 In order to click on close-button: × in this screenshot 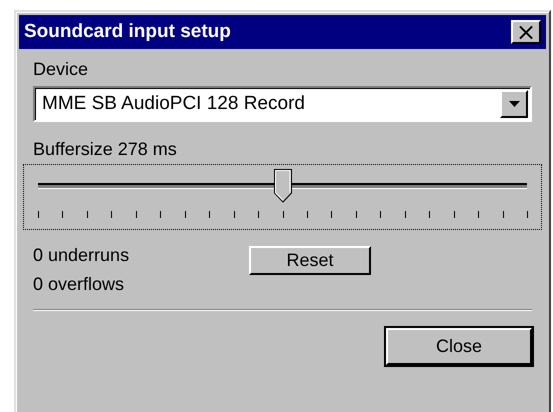, I will do `click(526, 32)`.